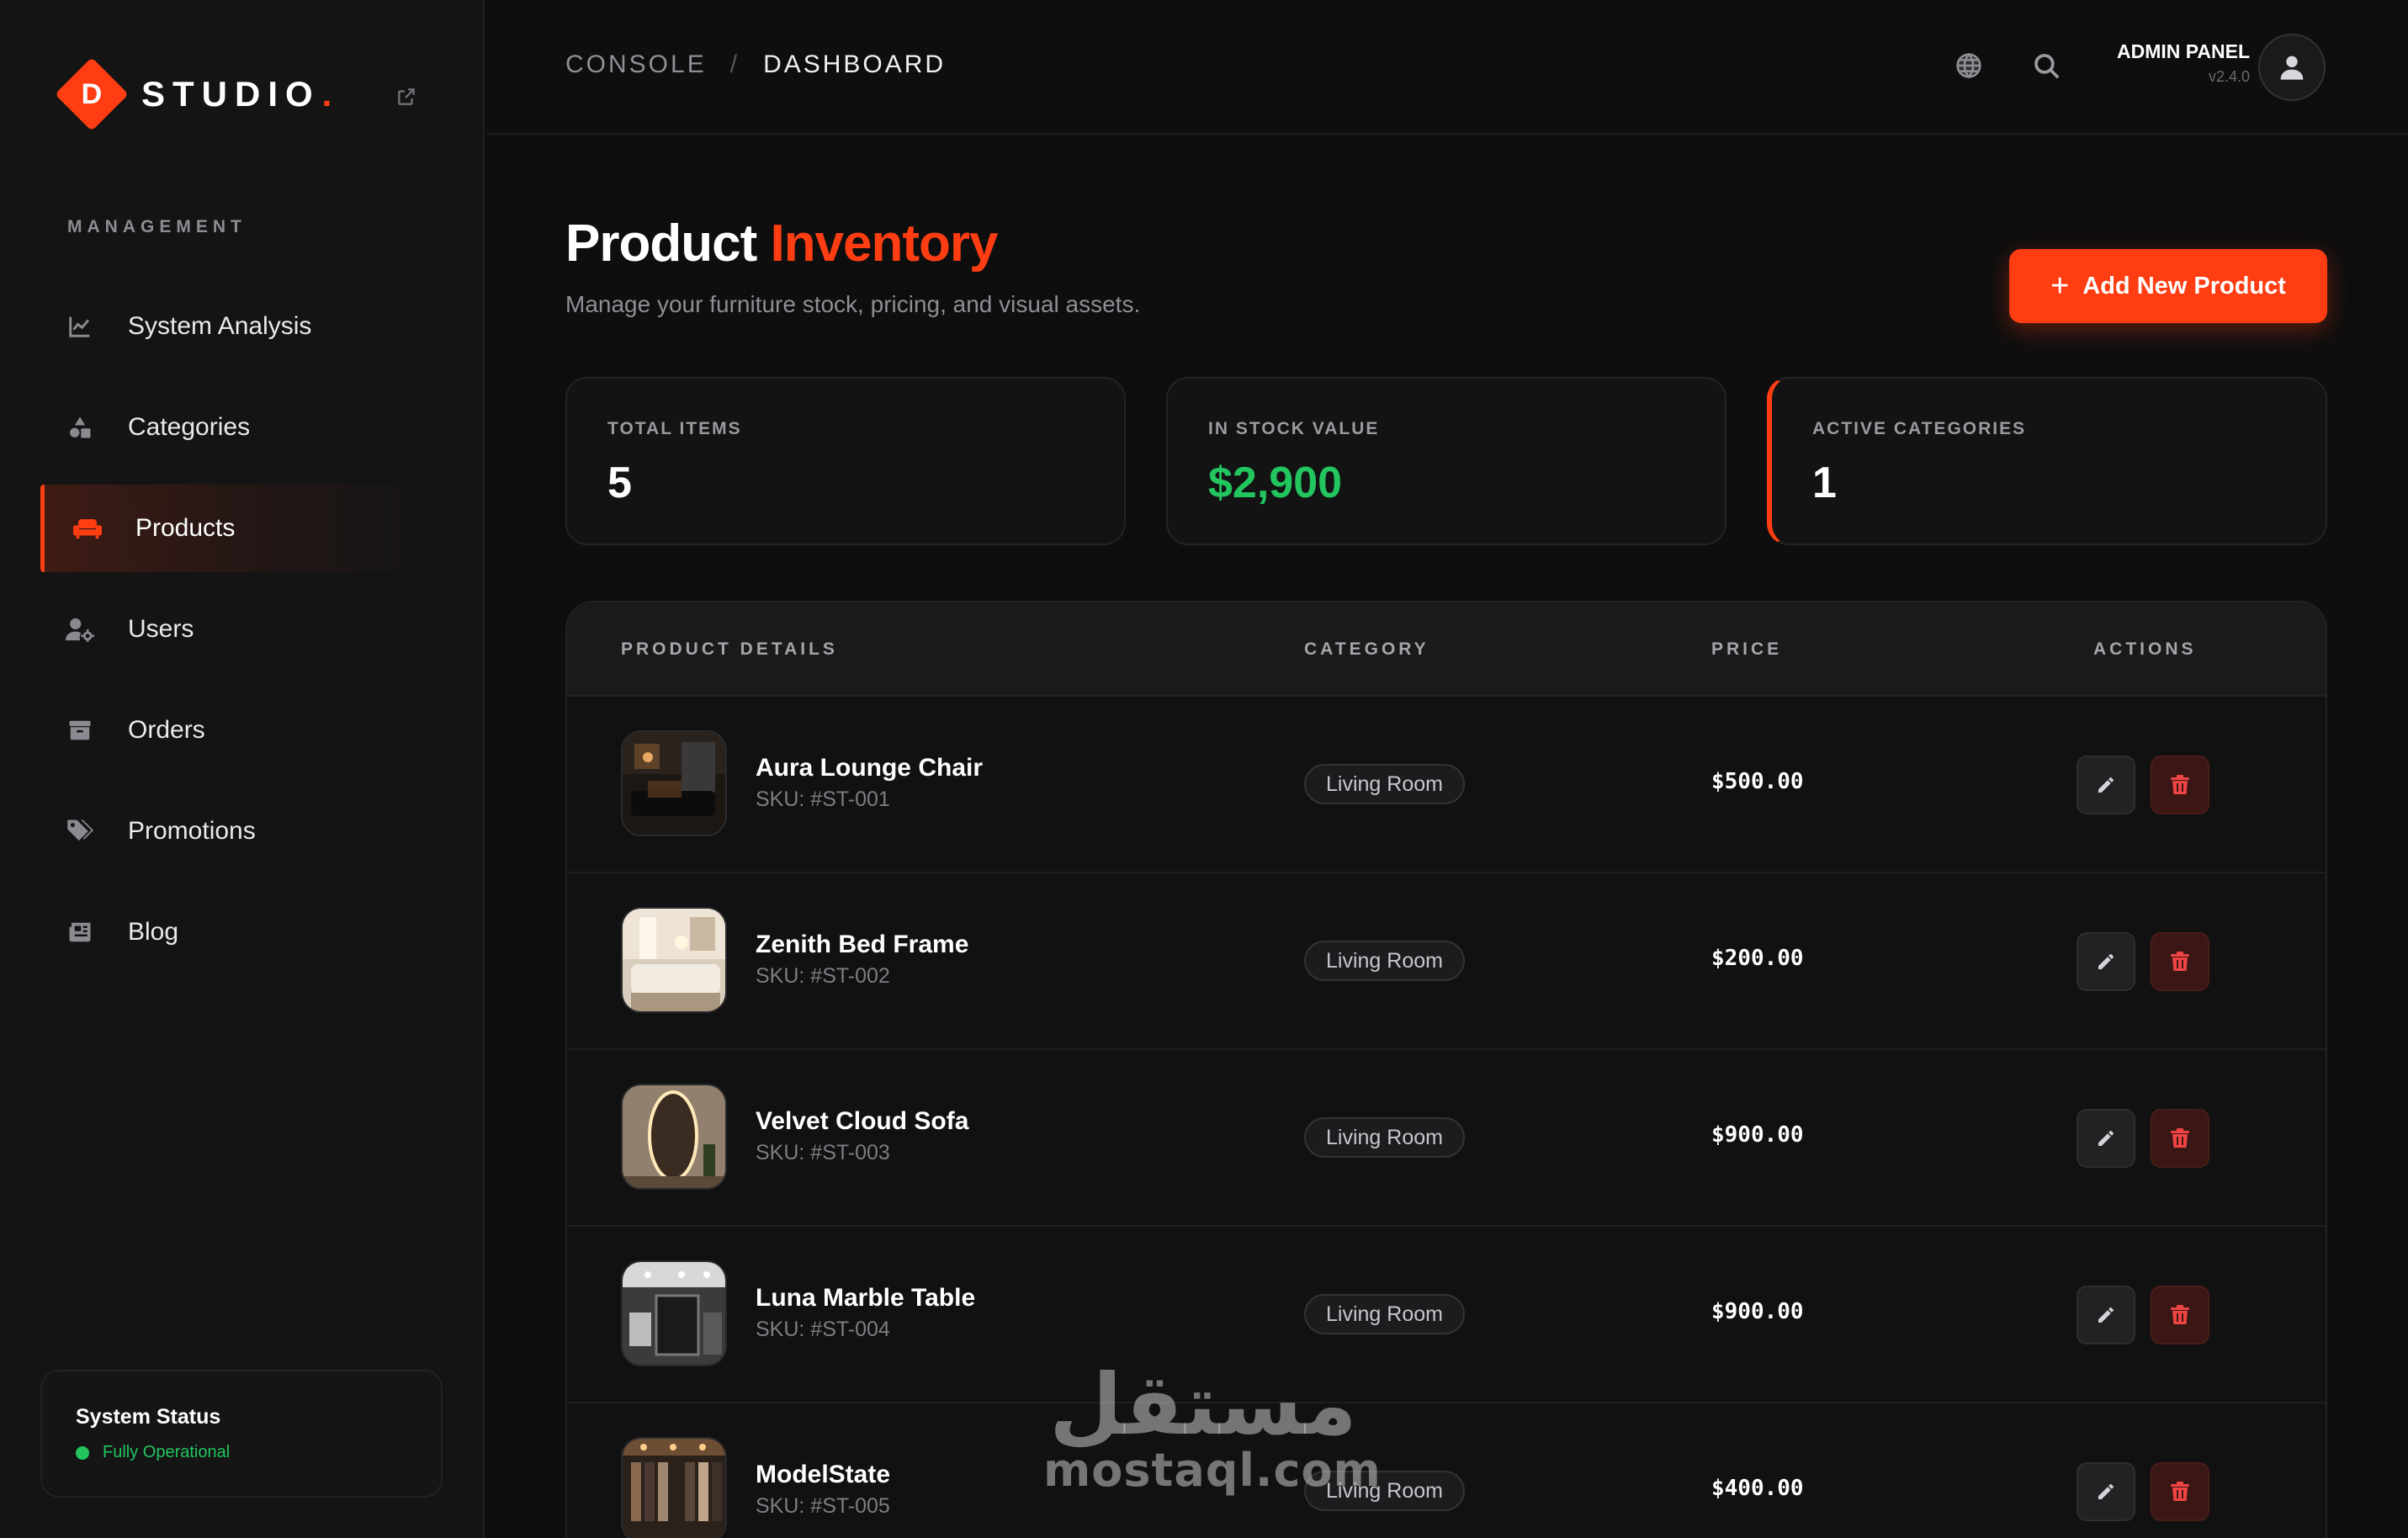  I want to click on sidebar-item-label: System Analysis, so click(220, 326).